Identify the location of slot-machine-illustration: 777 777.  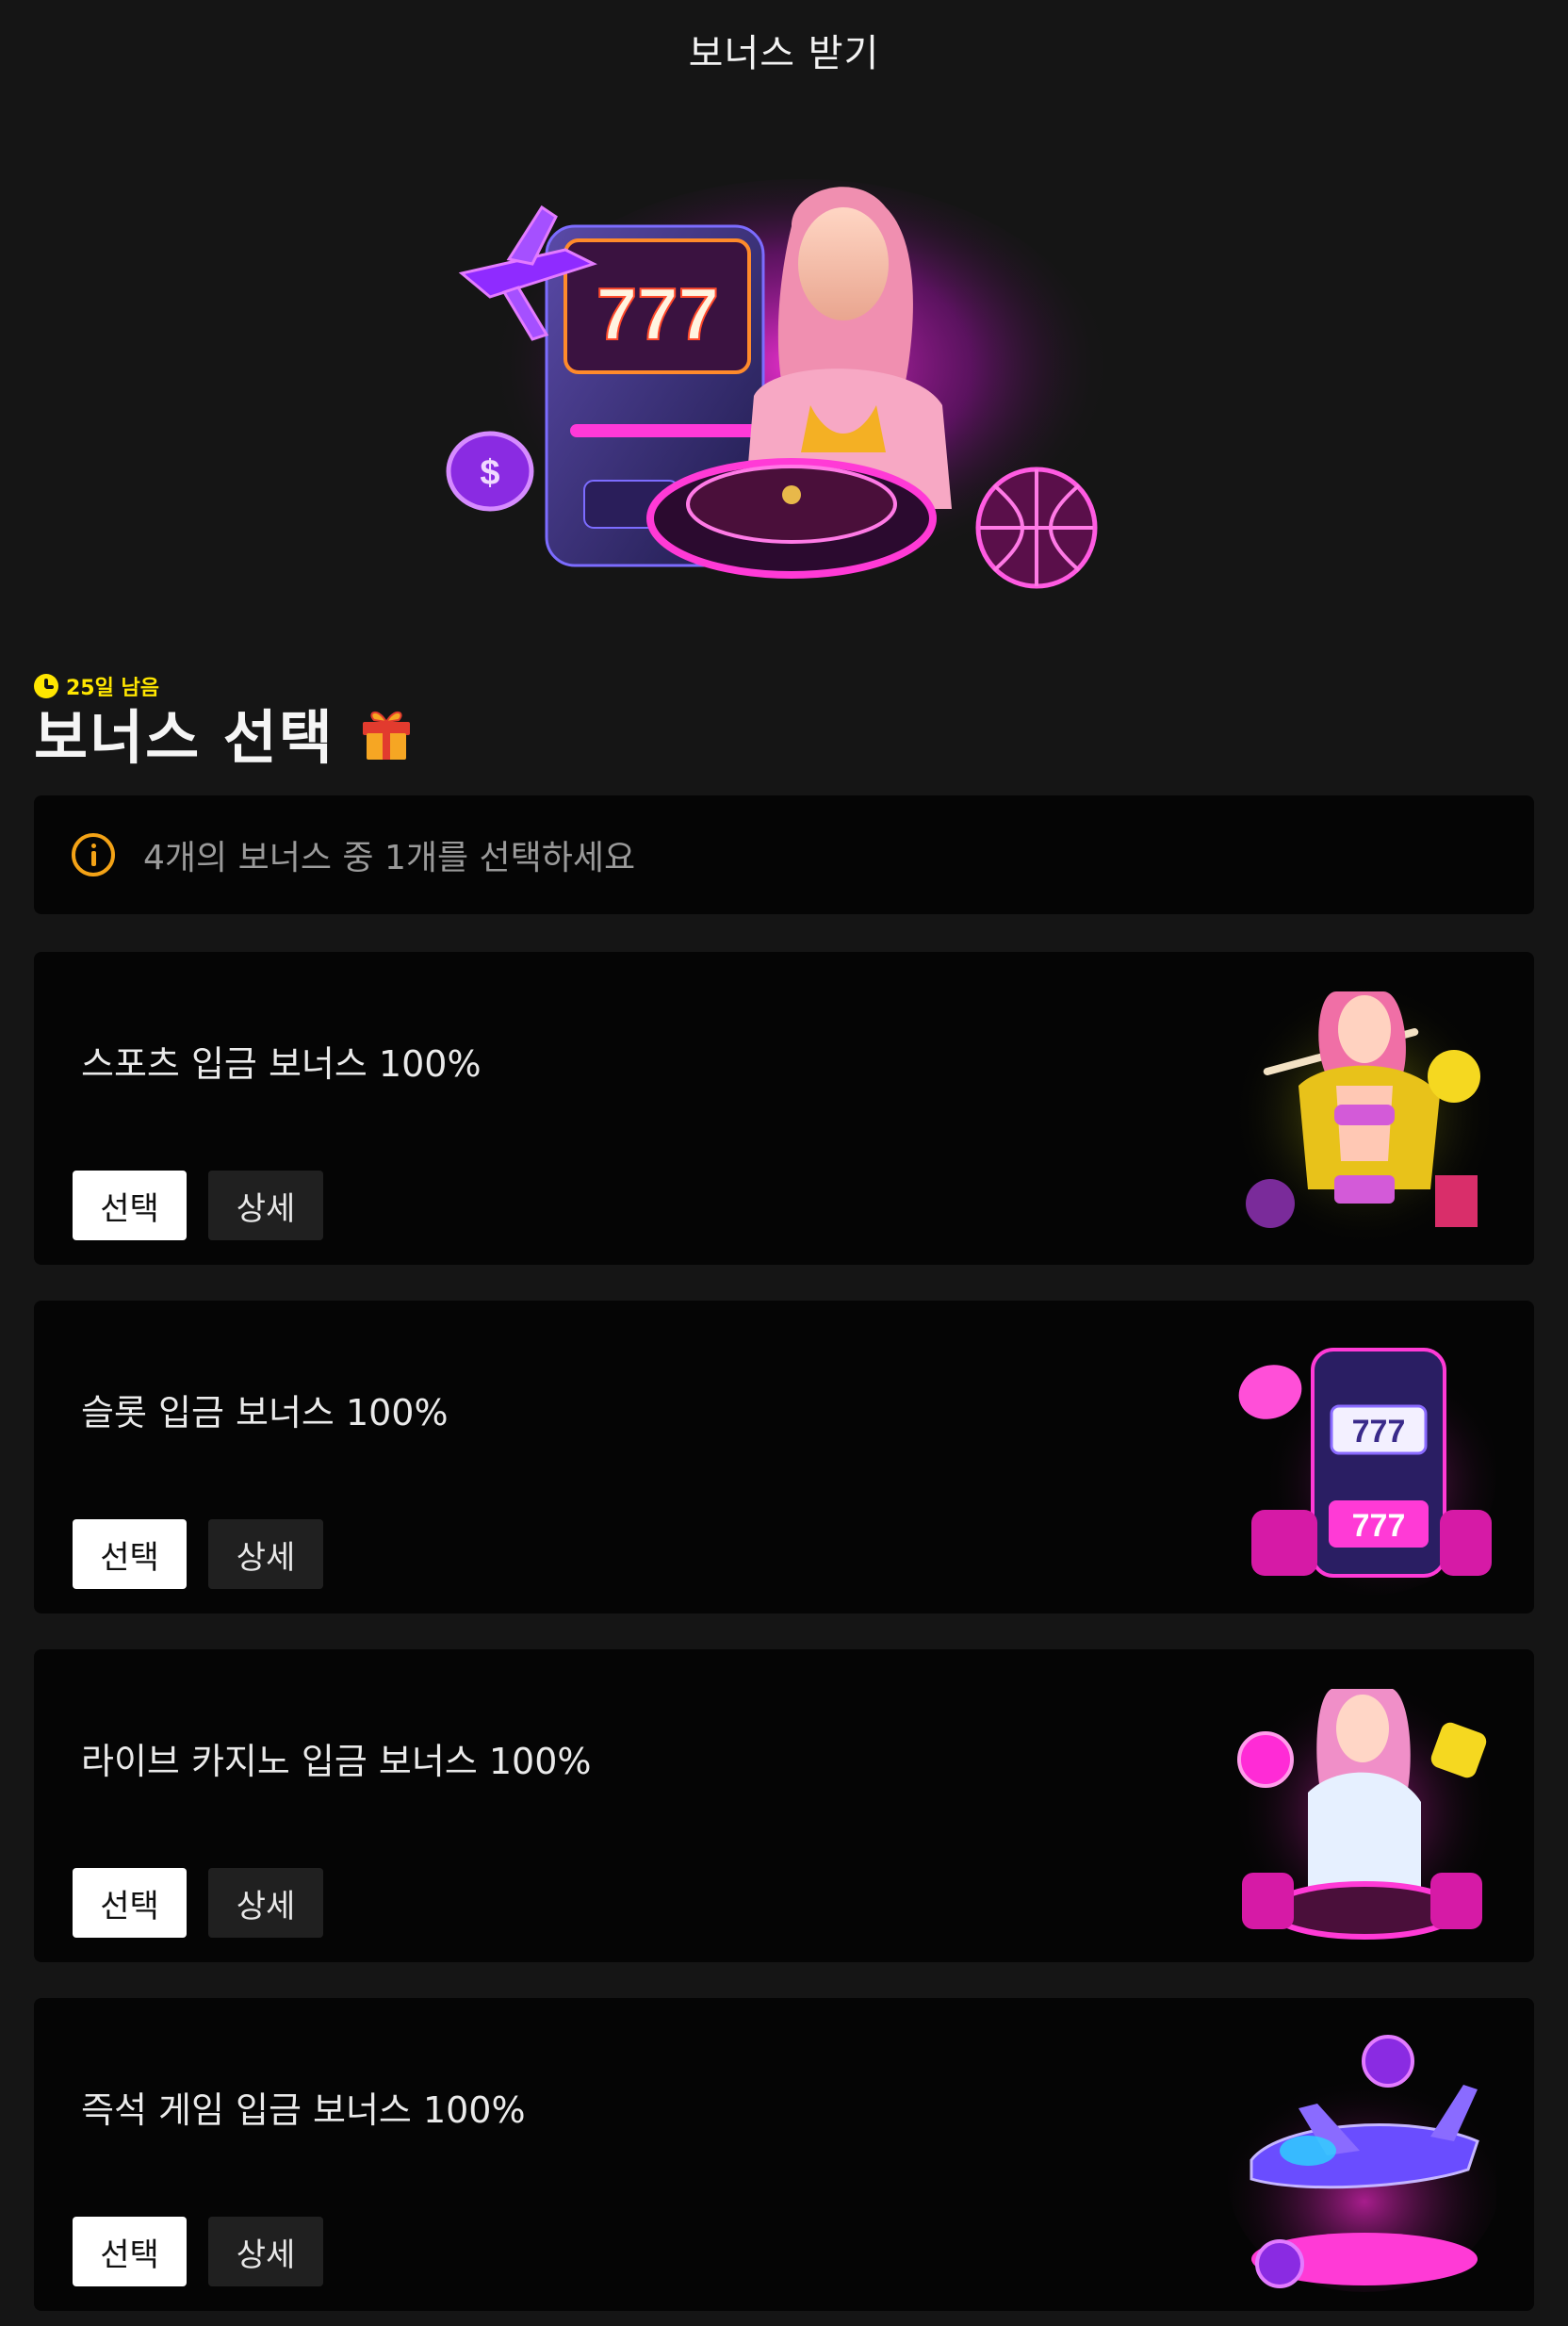
(1359, 1458).